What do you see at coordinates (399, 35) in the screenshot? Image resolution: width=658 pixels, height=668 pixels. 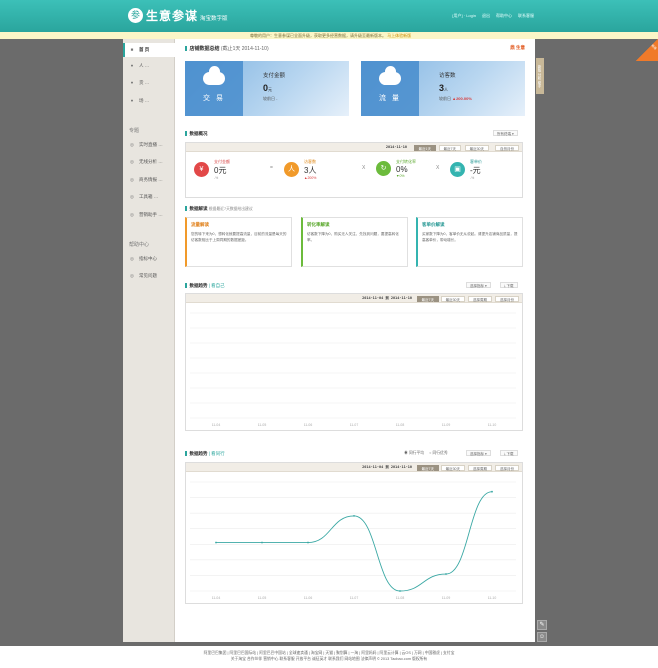 I see `notice-link: 马上体验新版` at bounding box center [399, 35].